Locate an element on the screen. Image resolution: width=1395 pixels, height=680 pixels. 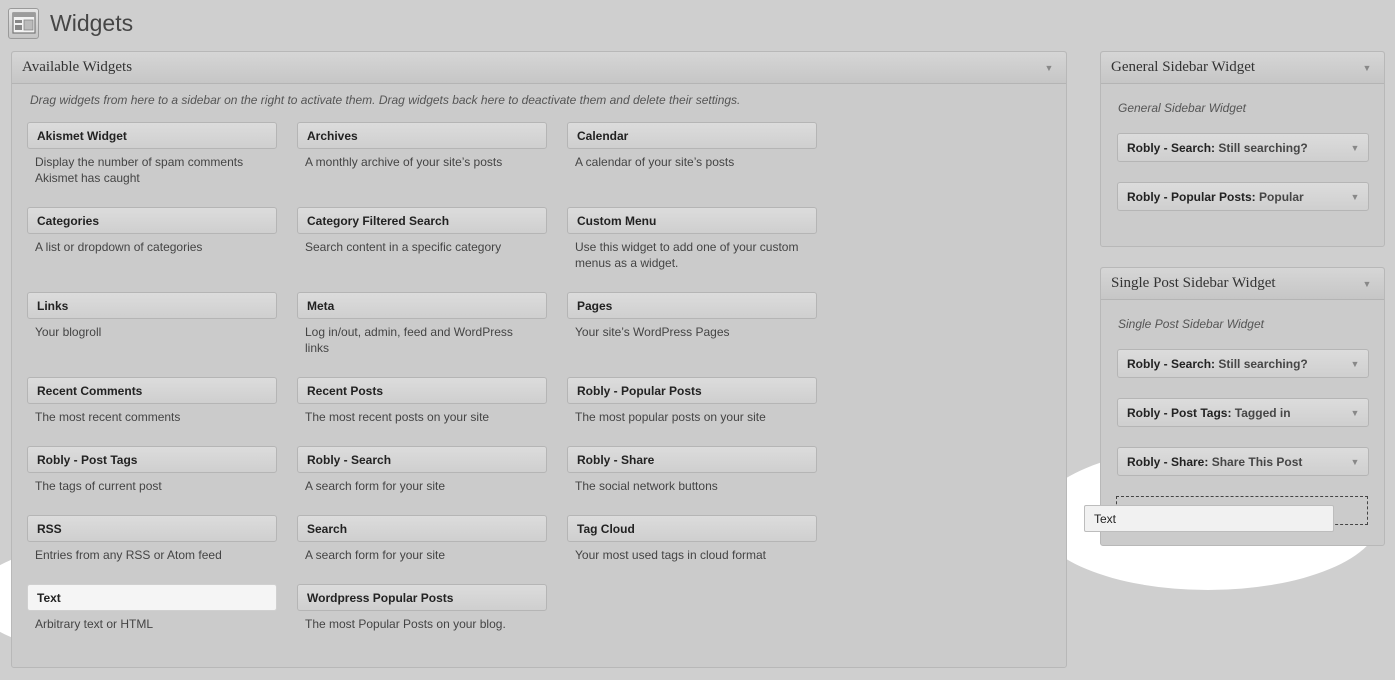
widget-title-bar: Recent Posts is located at coordinates (422, 390).